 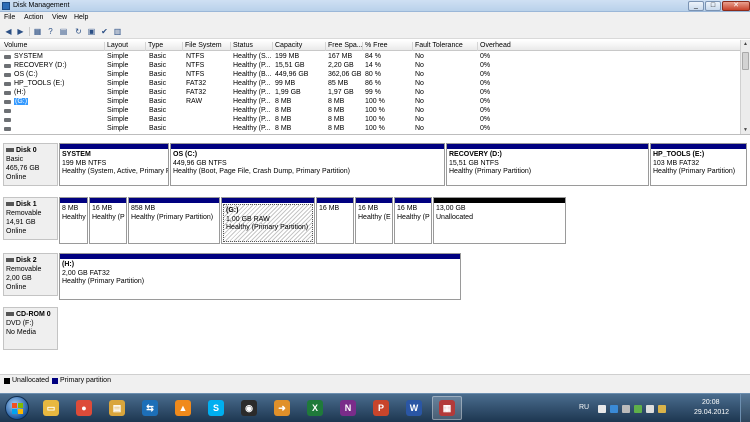 What do you see at coordinates (63, 31) in the screenshot?
I see `properties-icon: ▤` at bounding box center [63, 31].